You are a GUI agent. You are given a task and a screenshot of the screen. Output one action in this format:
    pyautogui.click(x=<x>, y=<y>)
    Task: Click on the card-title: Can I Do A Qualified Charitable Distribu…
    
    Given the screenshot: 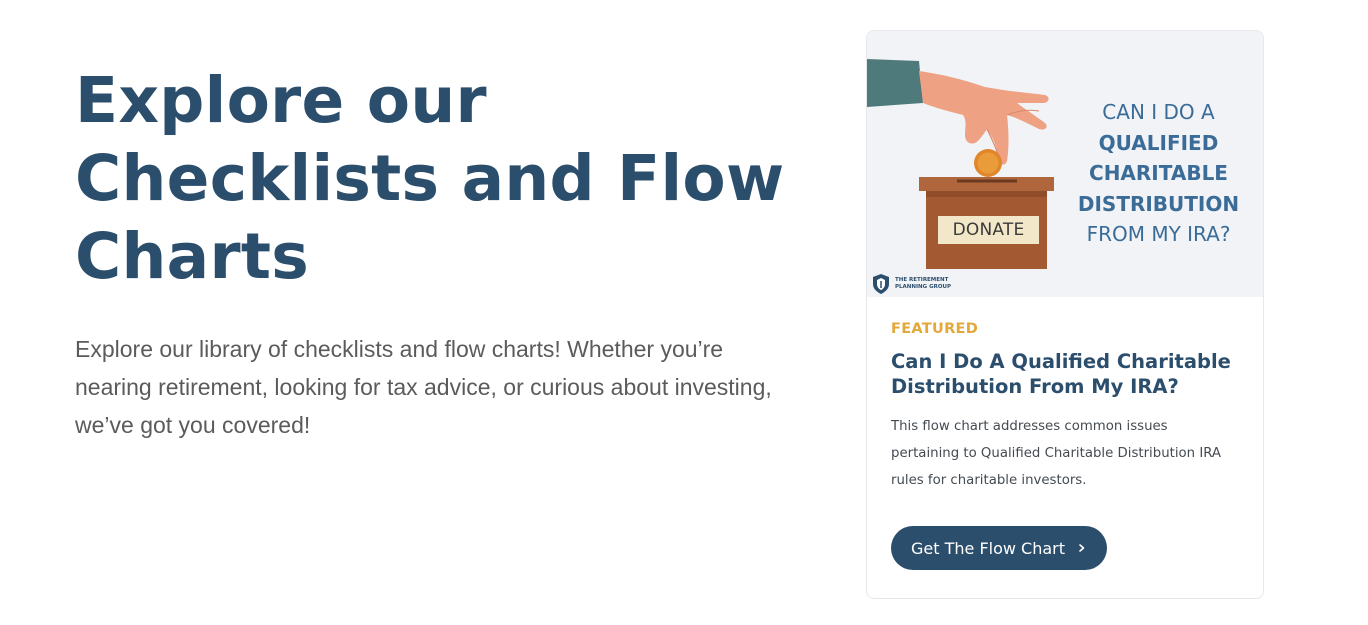 What is the action you would take?
    pyautogui.click(x=1065, y=374)
    